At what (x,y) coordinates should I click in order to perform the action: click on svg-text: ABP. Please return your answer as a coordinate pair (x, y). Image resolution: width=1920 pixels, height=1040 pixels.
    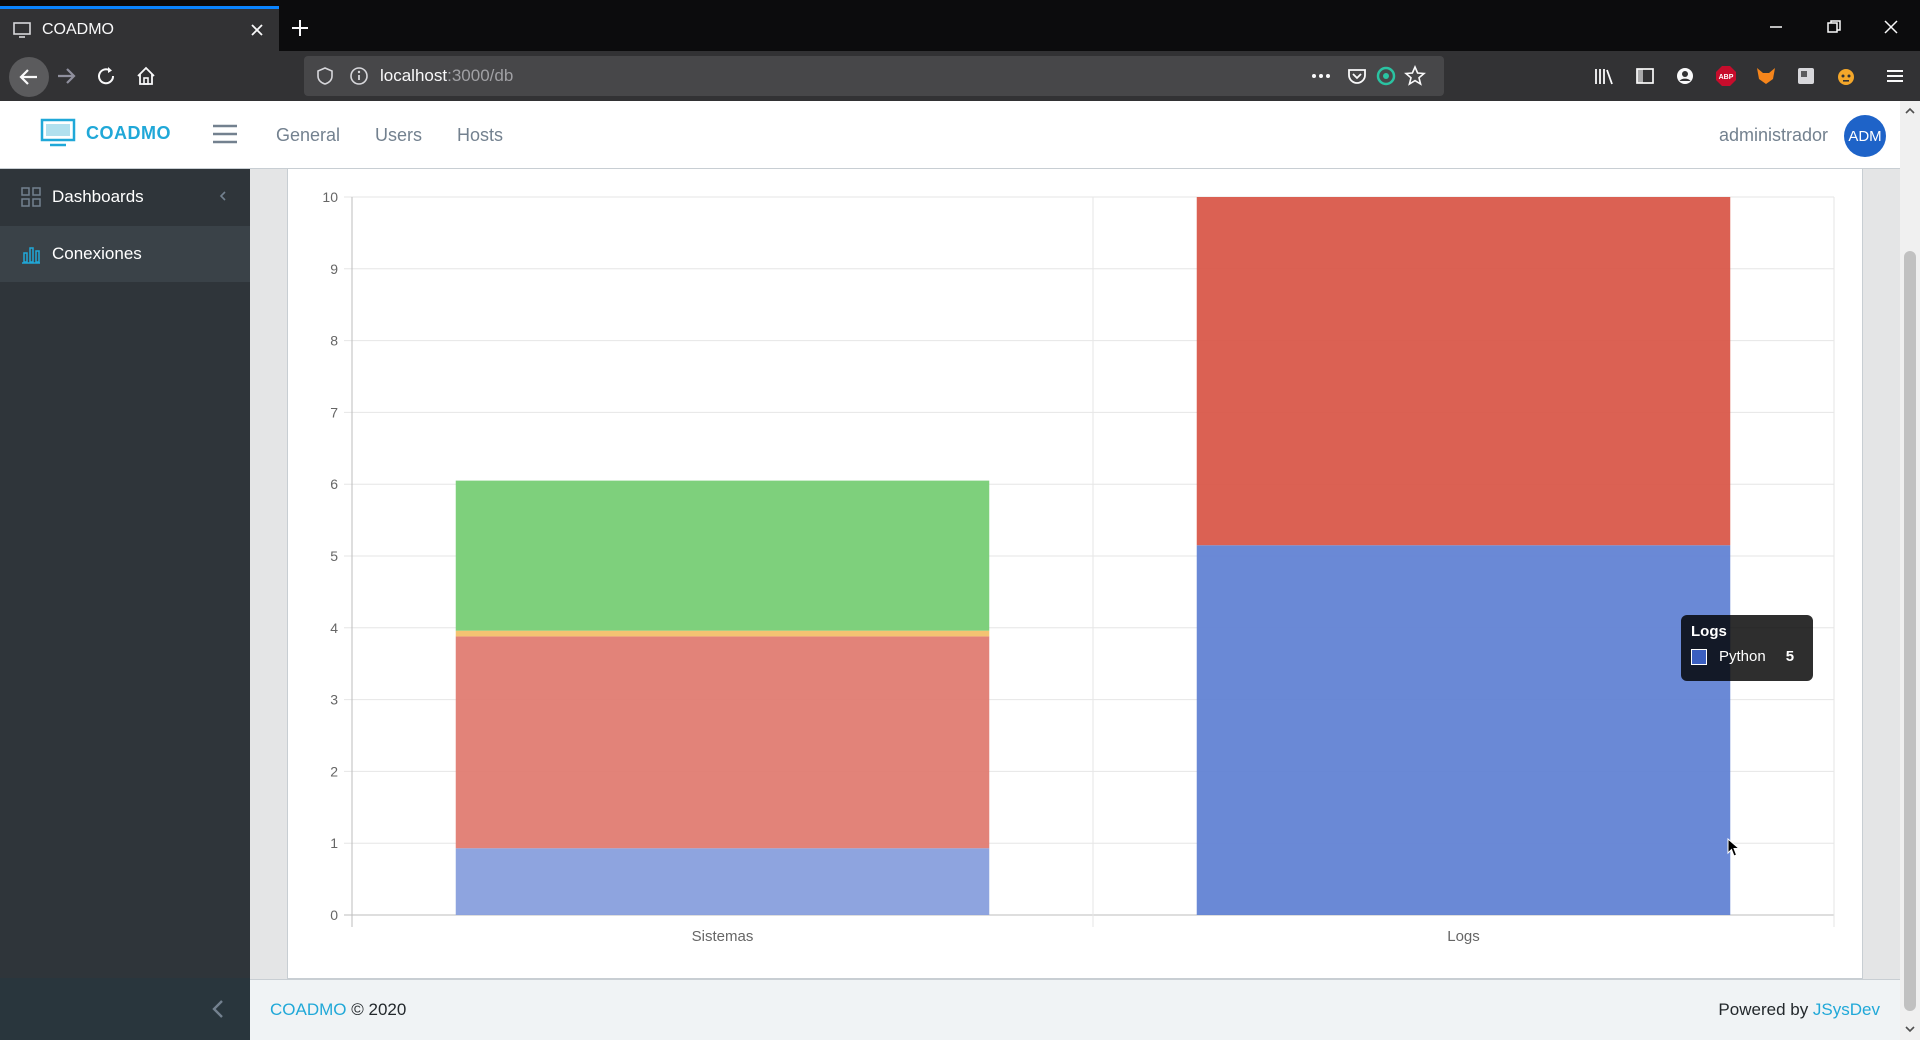
    Looking at the image, I should click on (1726, 77).